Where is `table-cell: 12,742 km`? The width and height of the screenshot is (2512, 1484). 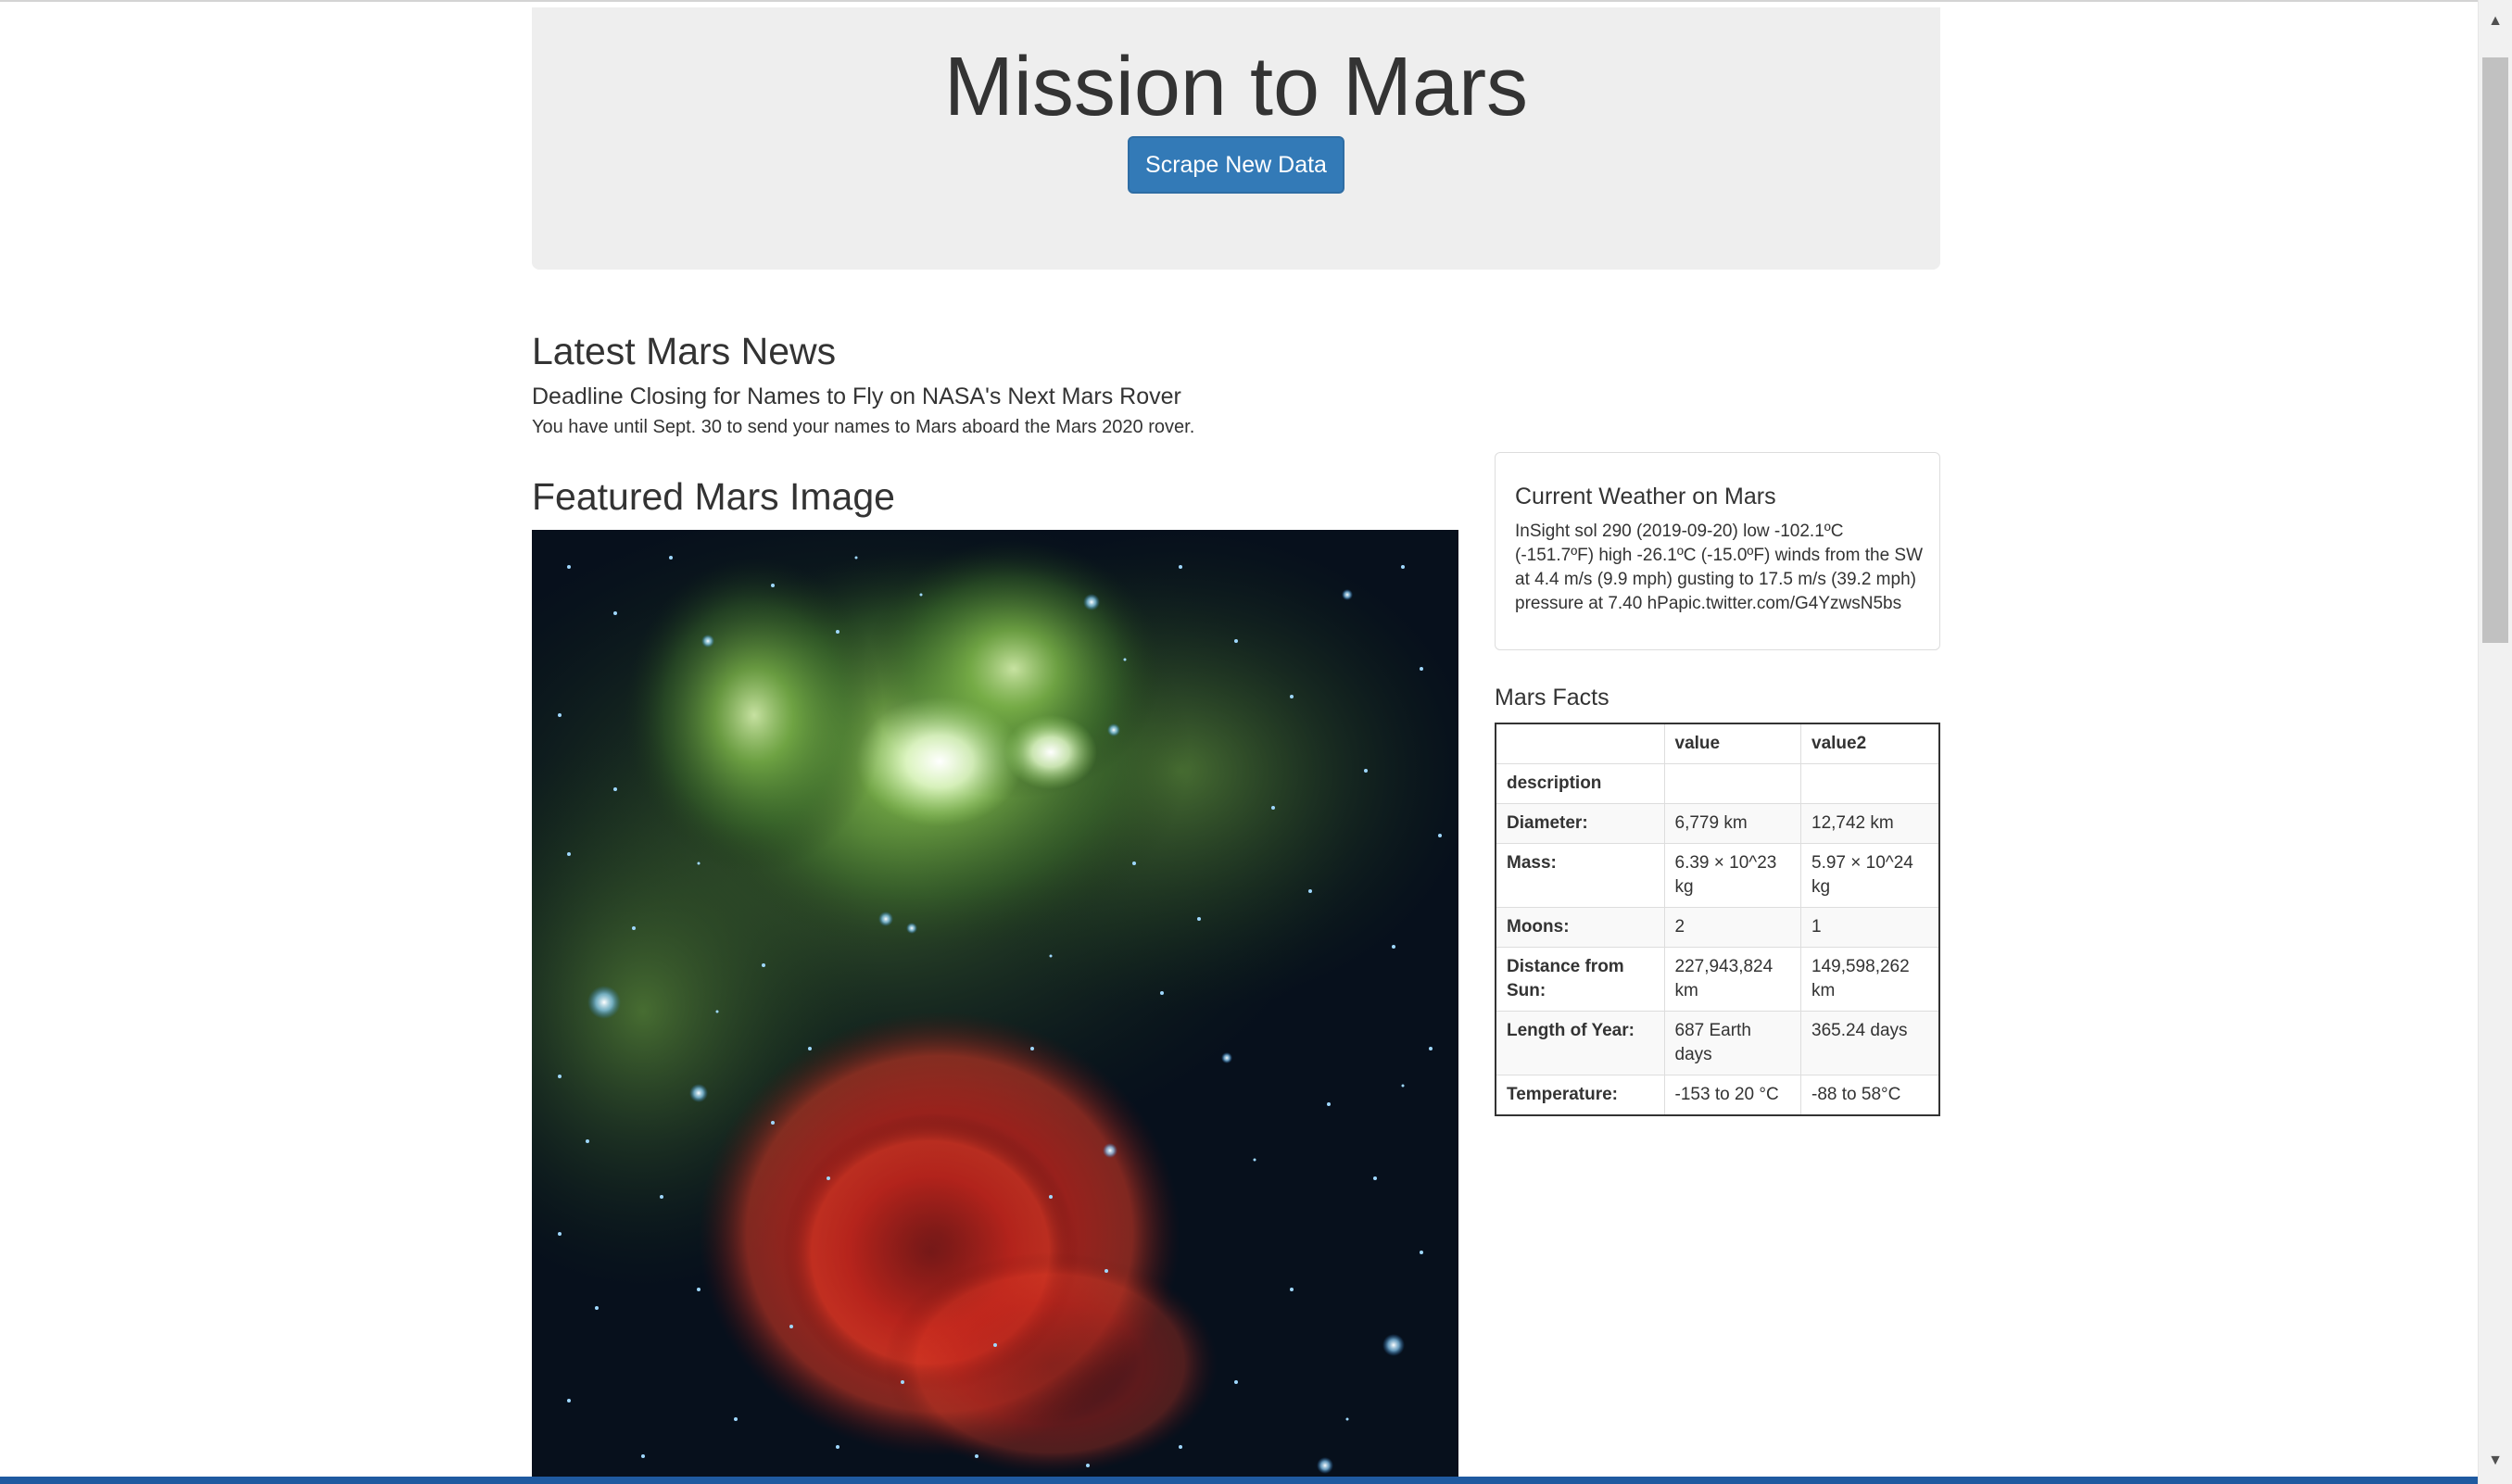
table-cell: 12,742 km is located at coordinates (1870, 823).